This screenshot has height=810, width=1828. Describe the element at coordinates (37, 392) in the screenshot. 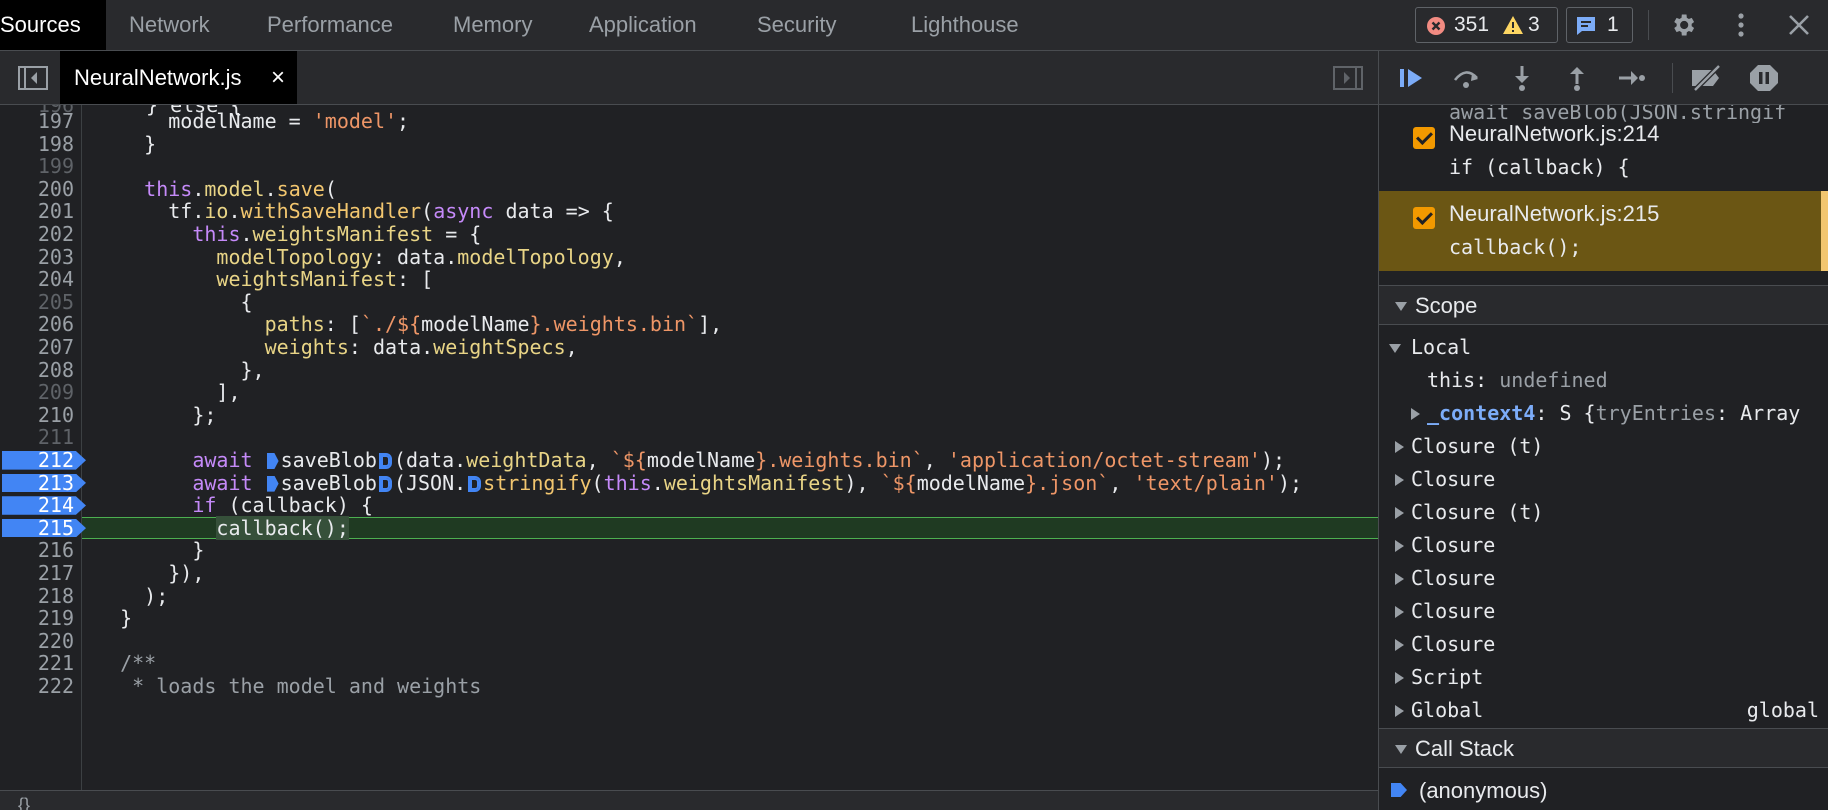

I see `line-number: 209` at that location.